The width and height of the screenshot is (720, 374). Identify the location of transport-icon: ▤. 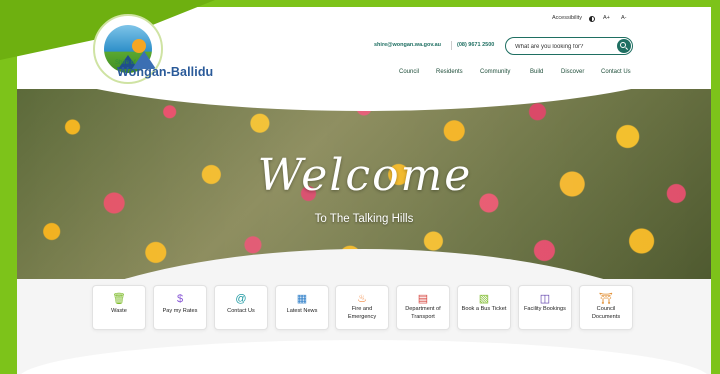
(423, 299).